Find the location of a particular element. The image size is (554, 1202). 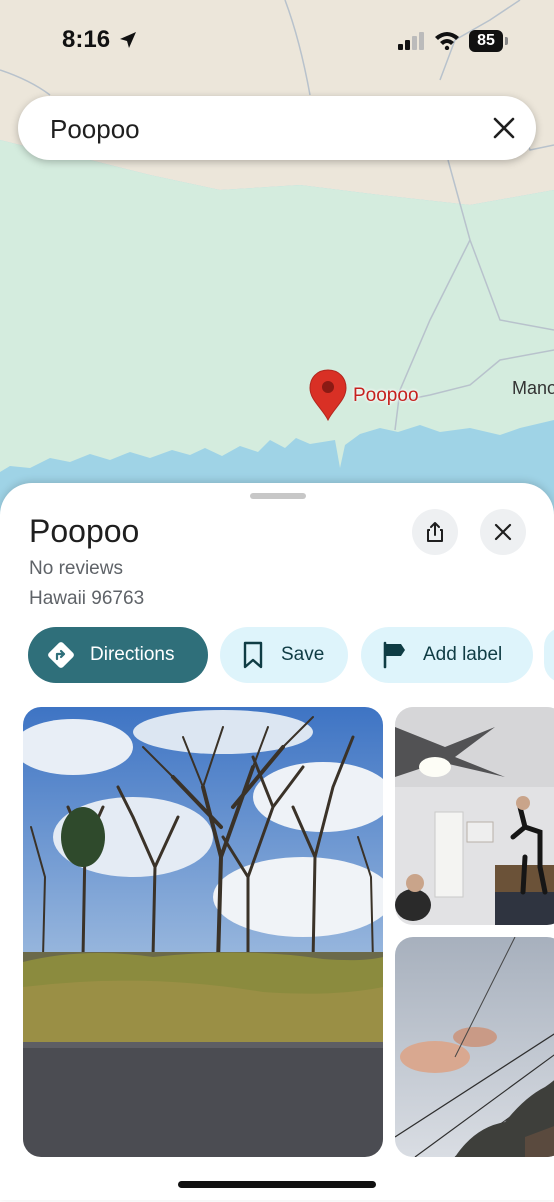

sheet-drag-handle is located at coordinates (278, 496).